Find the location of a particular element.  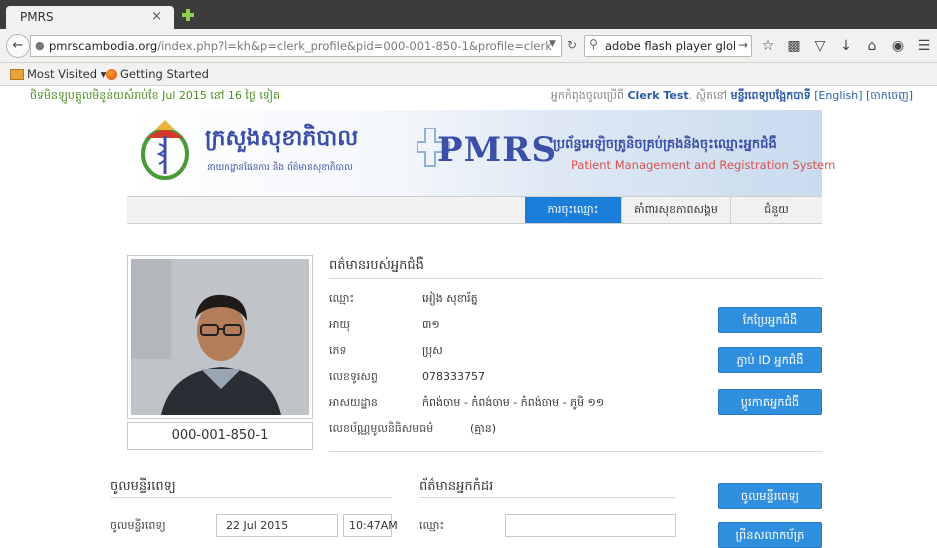

admission-time-input: 10:47AM is located at coordinates (370, 525).